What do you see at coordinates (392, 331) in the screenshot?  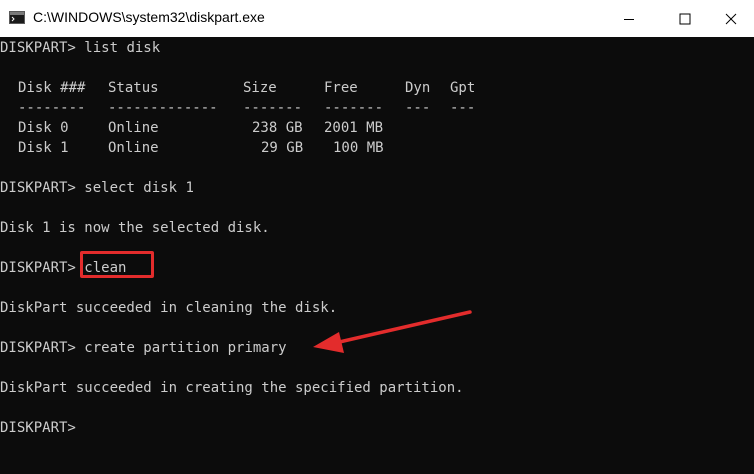 I see `red-arrow-icon` at bounding box center [392, 331].